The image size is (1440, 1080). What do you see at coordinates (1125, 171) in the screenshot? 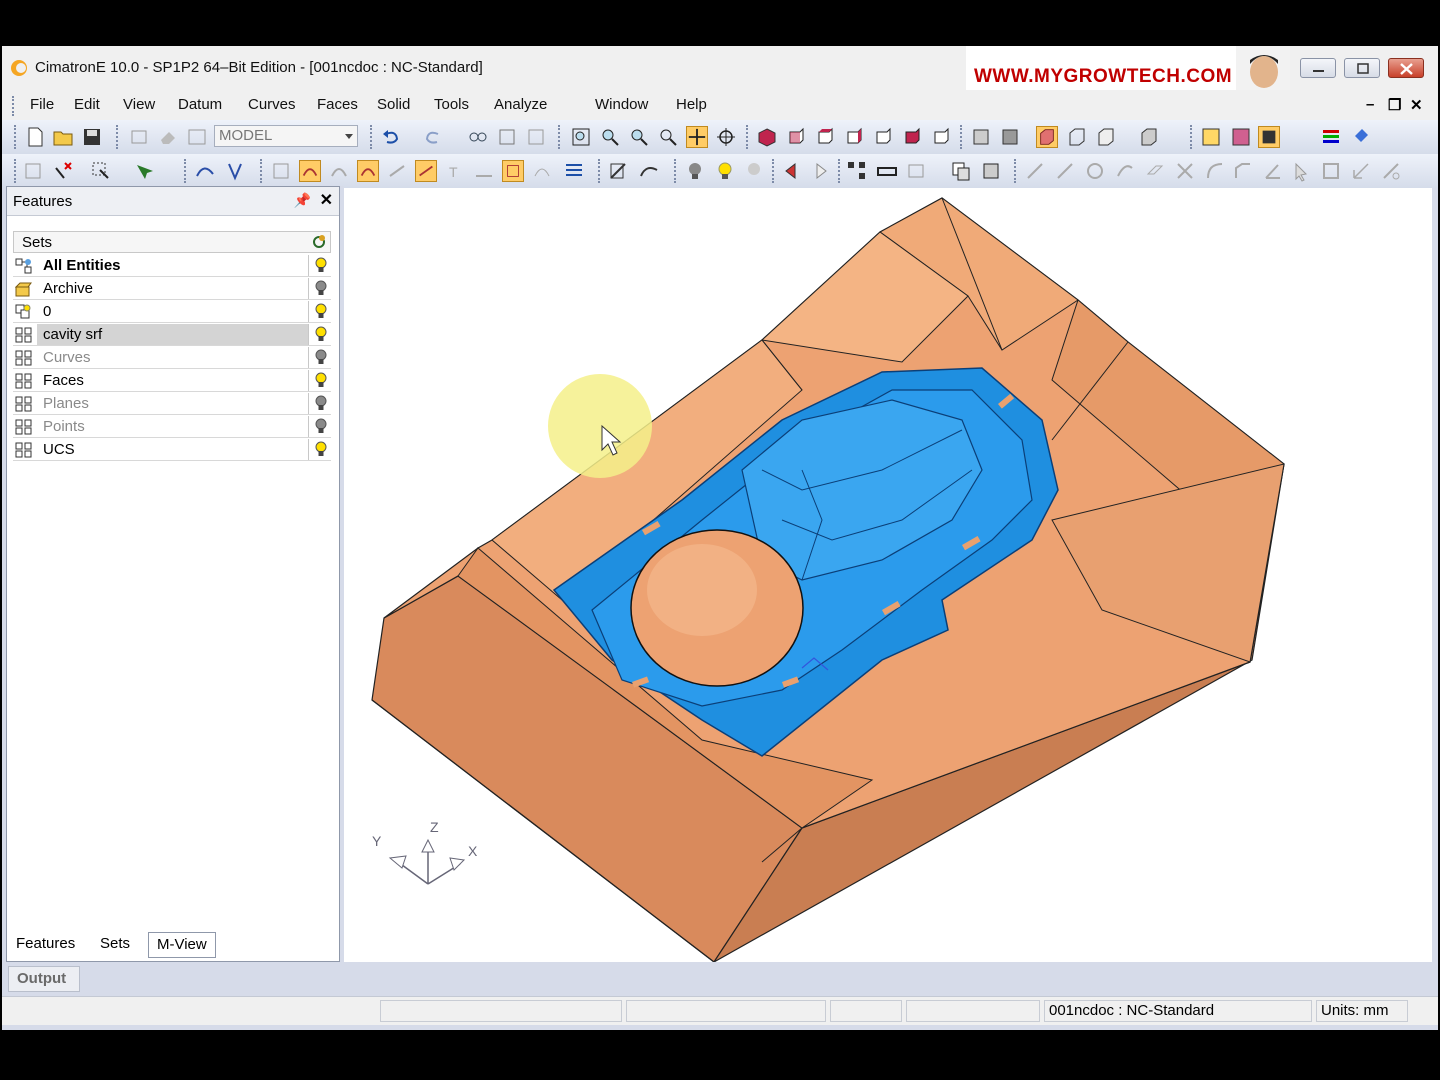
I see `arc-icon` at bounding box center [1125, 171].